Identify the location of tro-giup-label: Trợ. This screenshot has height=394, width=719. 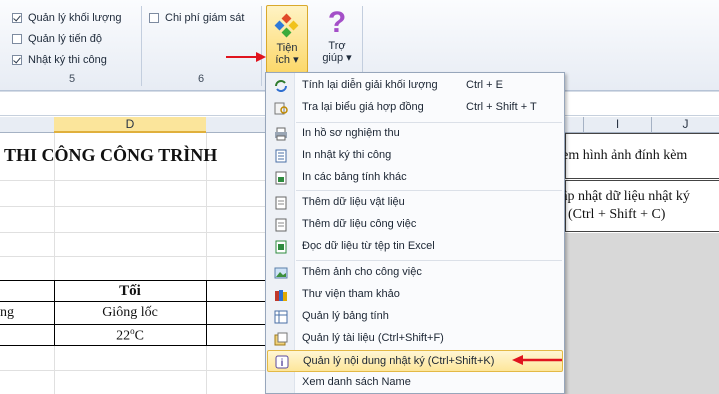
(337, 46).